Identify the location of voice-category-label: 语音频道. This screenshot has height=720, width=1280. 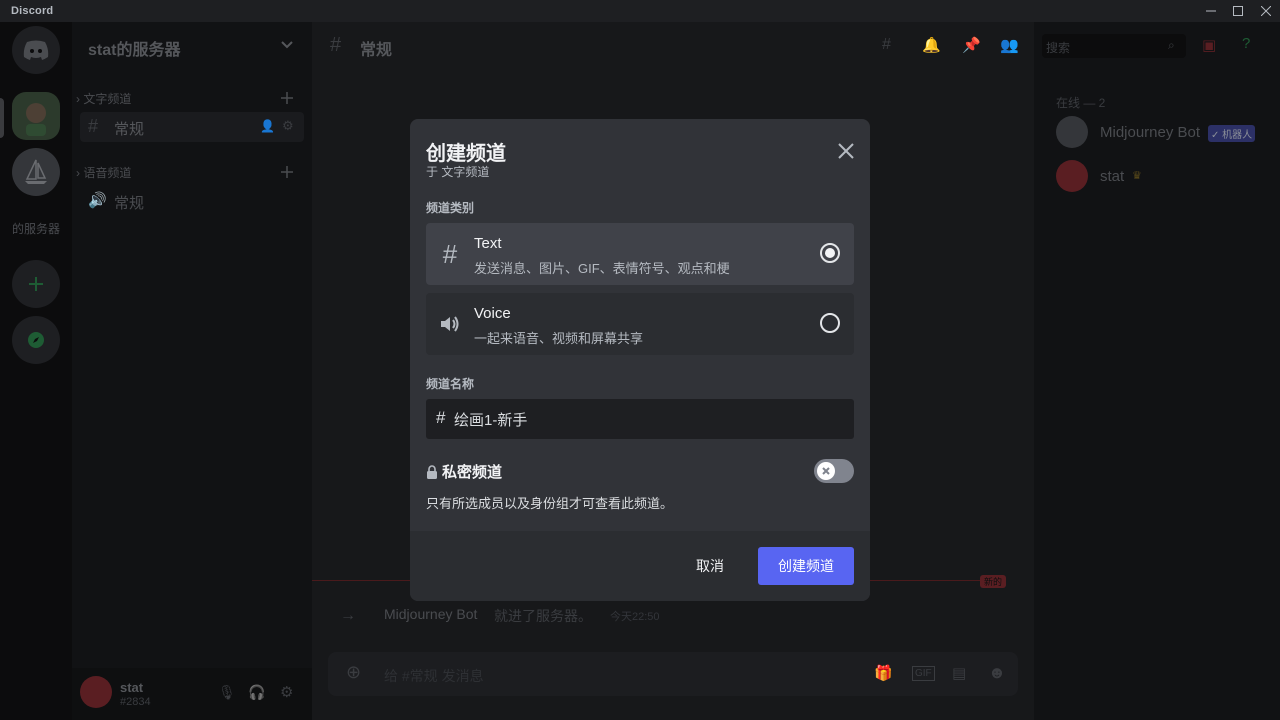
(107, 173).